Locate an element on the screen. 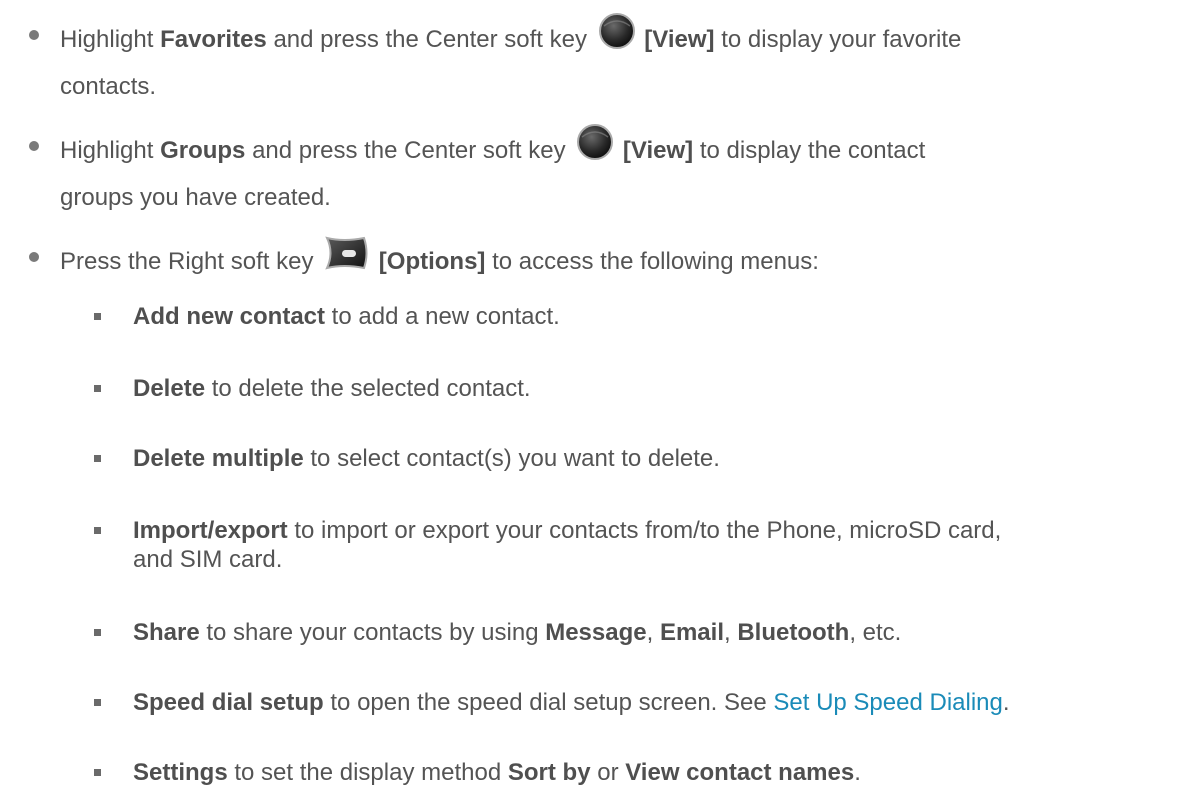 Image resolution: width=1182 pixels, height=801 pixels. favorites-label: Favorites is located at coordinates (213, 39).